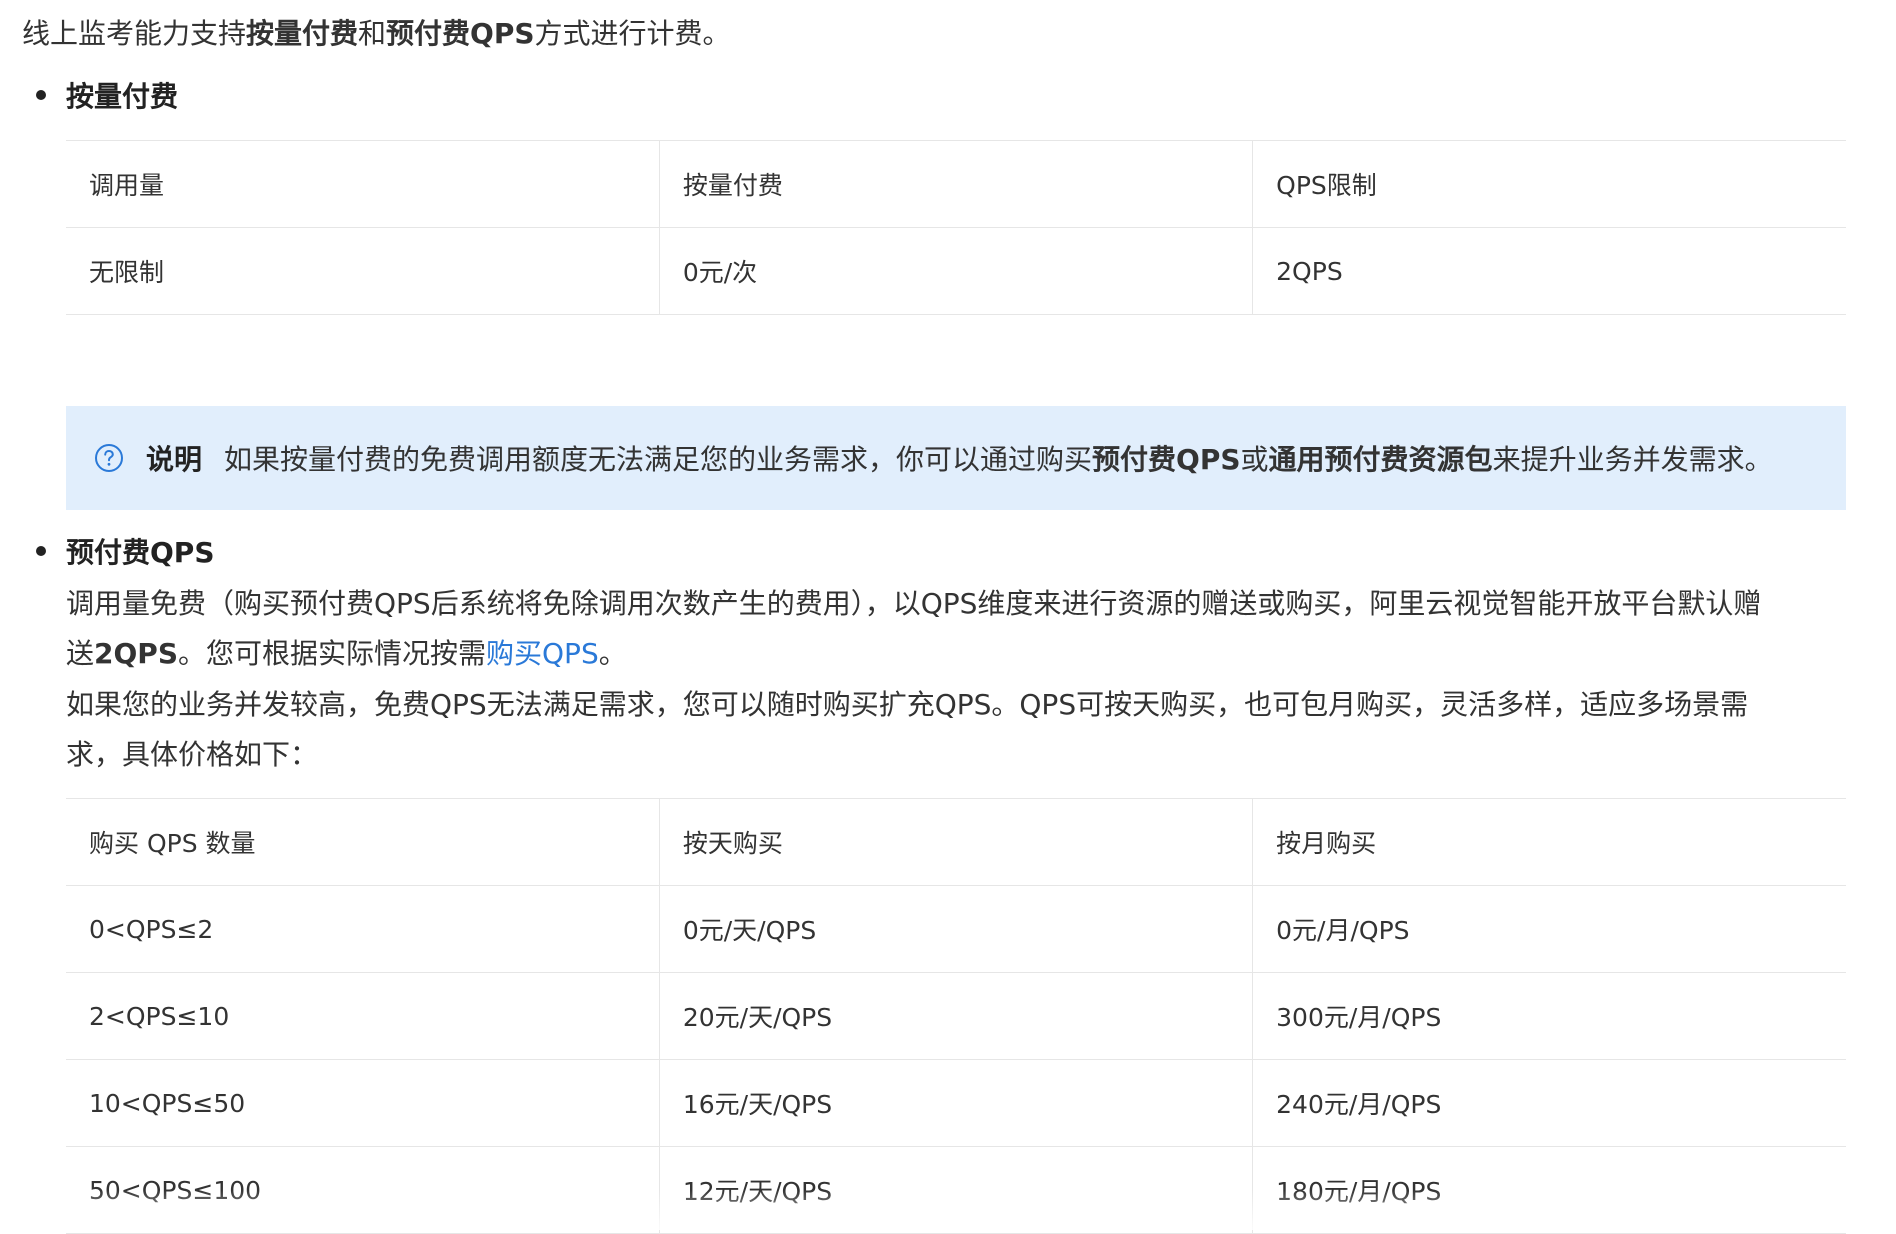  Describe the element at coordinates (134, 33) in the screenshot. I see `intro-text-1: 线上监考能力支持` at that location.